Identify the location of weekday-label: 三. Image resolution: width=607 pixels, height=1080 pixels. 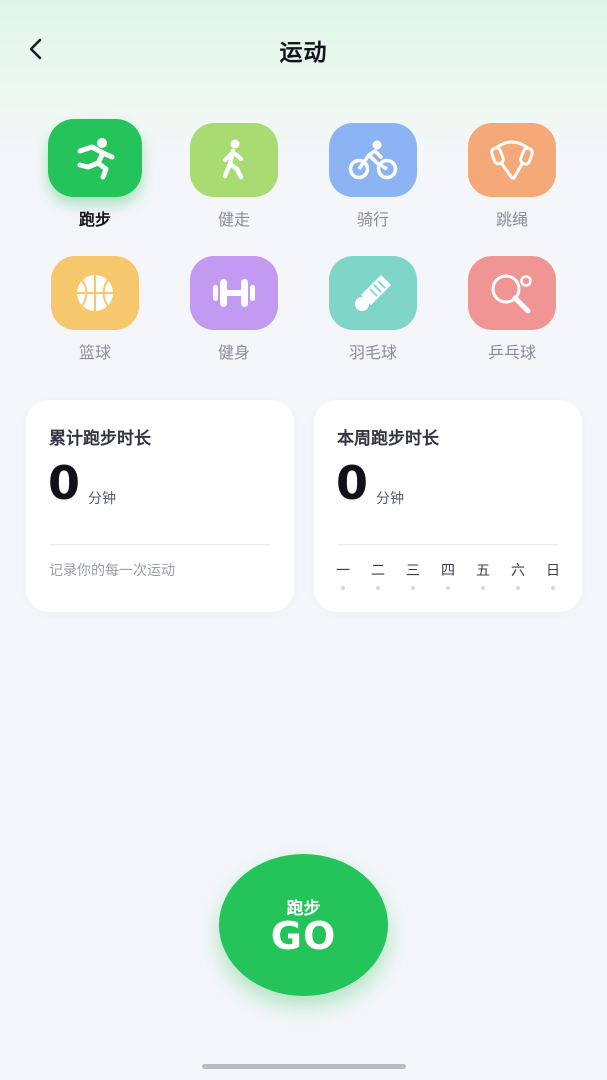
(413, 571).